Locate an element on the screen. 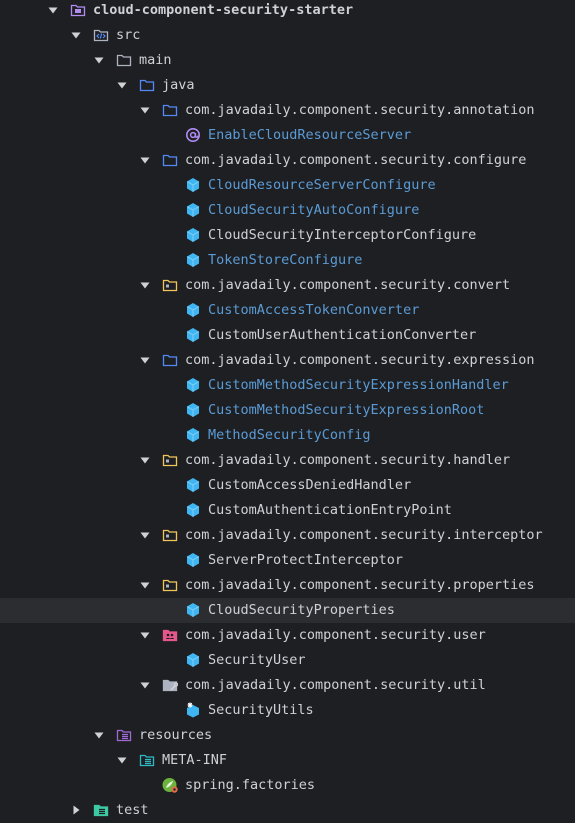 This screenshot has width=575, height=823. tree-item-file: CustomUserAuthenticationConverter is located at coordinates (287, 335).